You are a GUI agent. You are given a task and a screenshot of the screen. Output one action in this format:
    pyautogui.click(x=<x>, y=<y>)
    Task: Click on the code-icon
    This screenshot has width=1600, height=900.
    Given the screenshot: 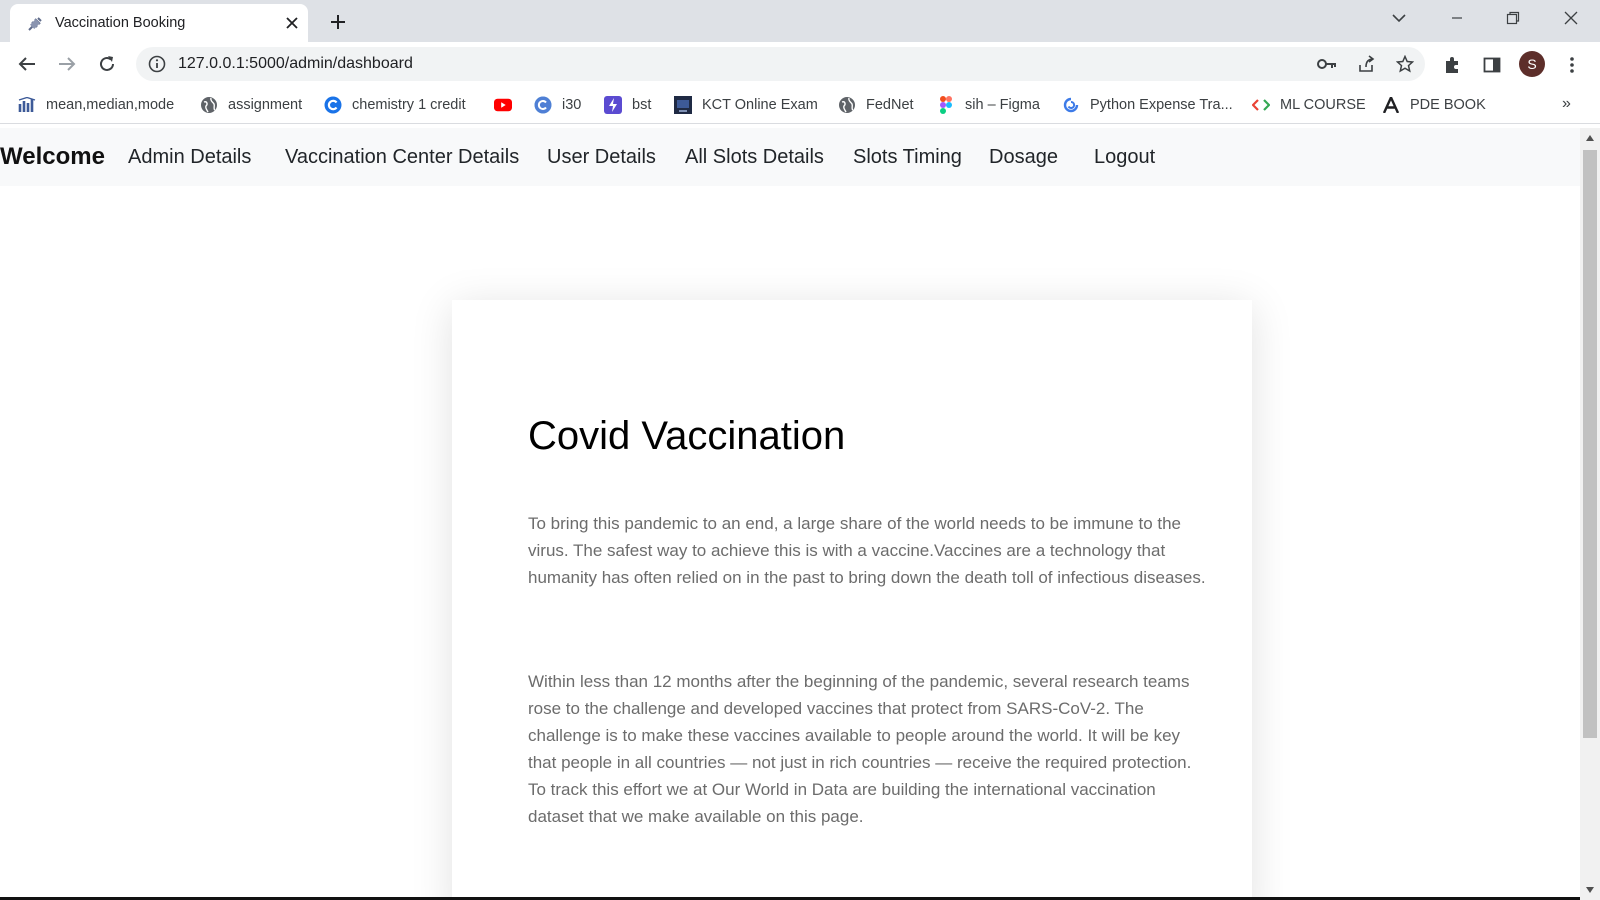 What is the action you would take?
    pyautogui.click(x=1261, y=105)
    